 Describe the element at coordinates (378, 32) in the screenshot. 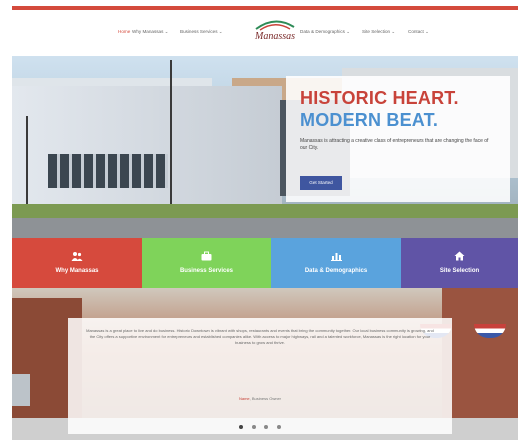

I see `nav-site-selection-link: Site Selection ⌄` at that location.